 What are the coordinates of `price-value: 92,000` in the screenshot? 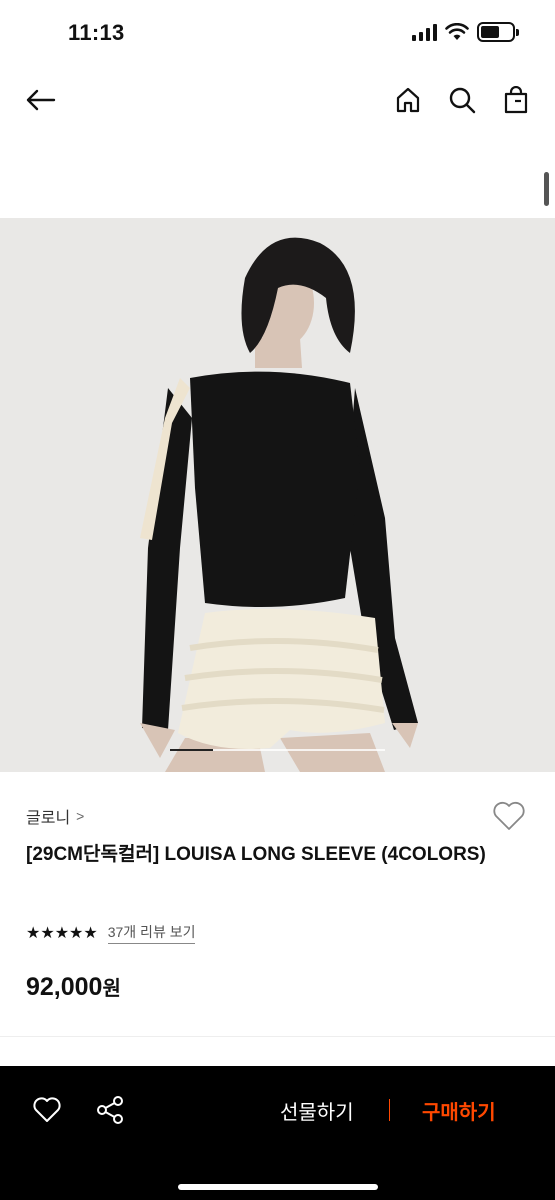 It's located at (64, 987).